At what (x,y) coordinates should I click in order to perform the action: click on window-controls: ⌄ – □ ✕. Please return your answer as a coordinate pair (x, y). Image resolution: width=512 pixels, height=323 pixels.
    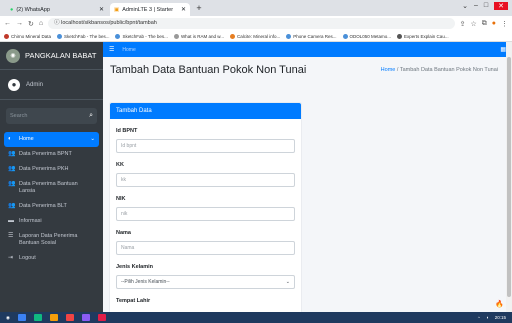
    Looking at the image, I should click on (485, 6).